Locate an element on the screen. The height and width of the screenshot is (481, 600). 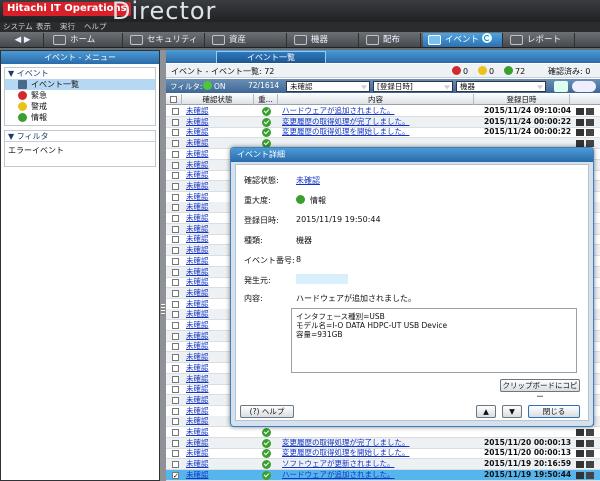
nav-devices: 機器 is located at coordinates (324, 40).